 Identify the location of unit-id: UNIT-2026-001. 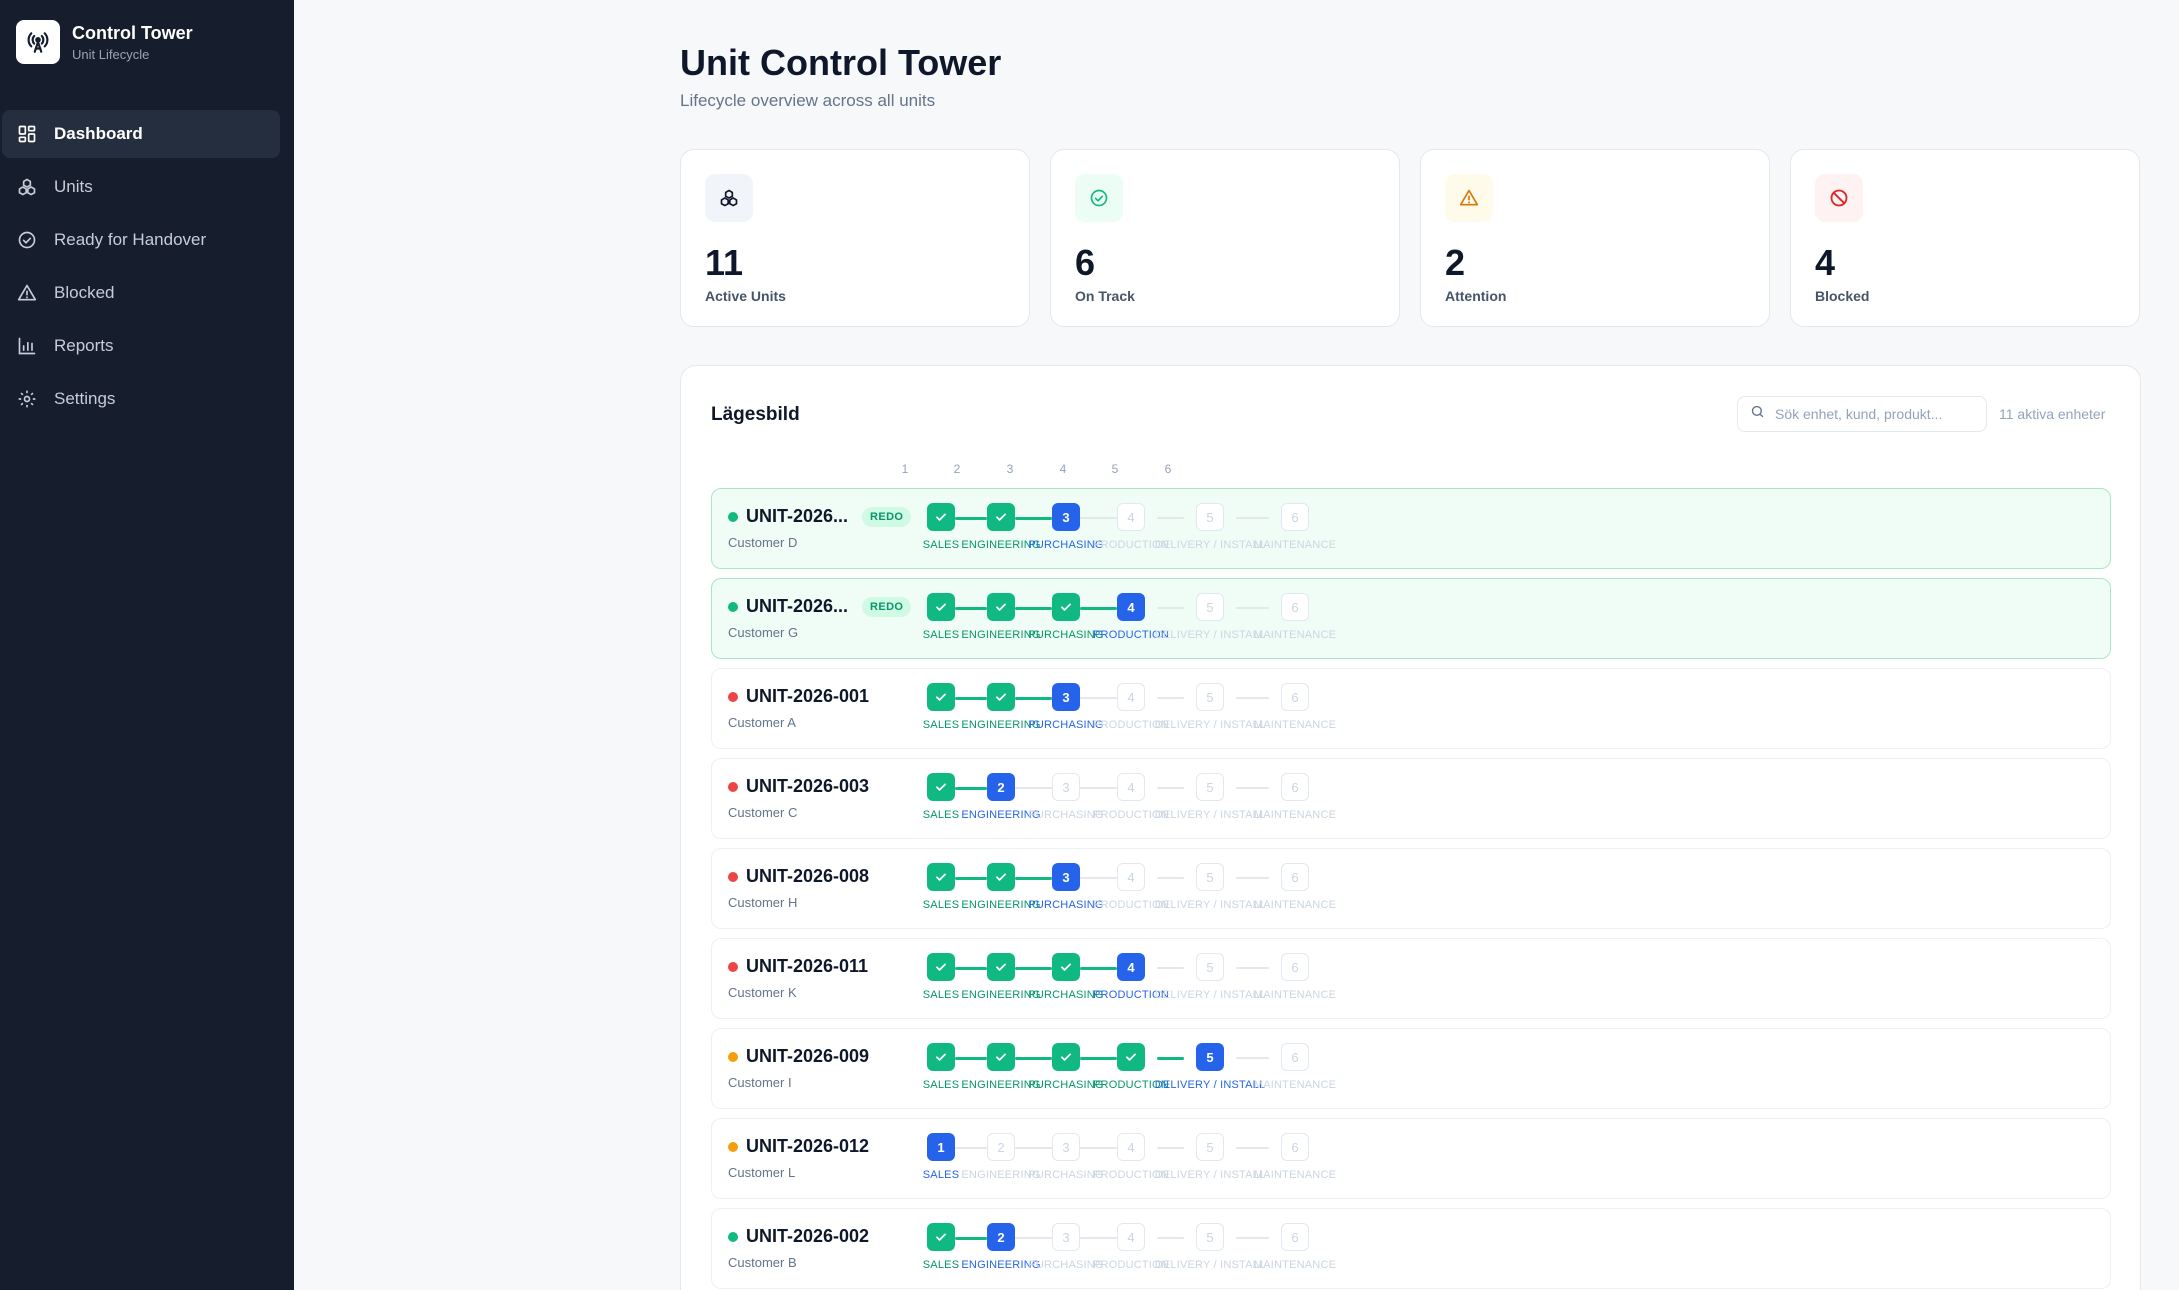
(807, 696).